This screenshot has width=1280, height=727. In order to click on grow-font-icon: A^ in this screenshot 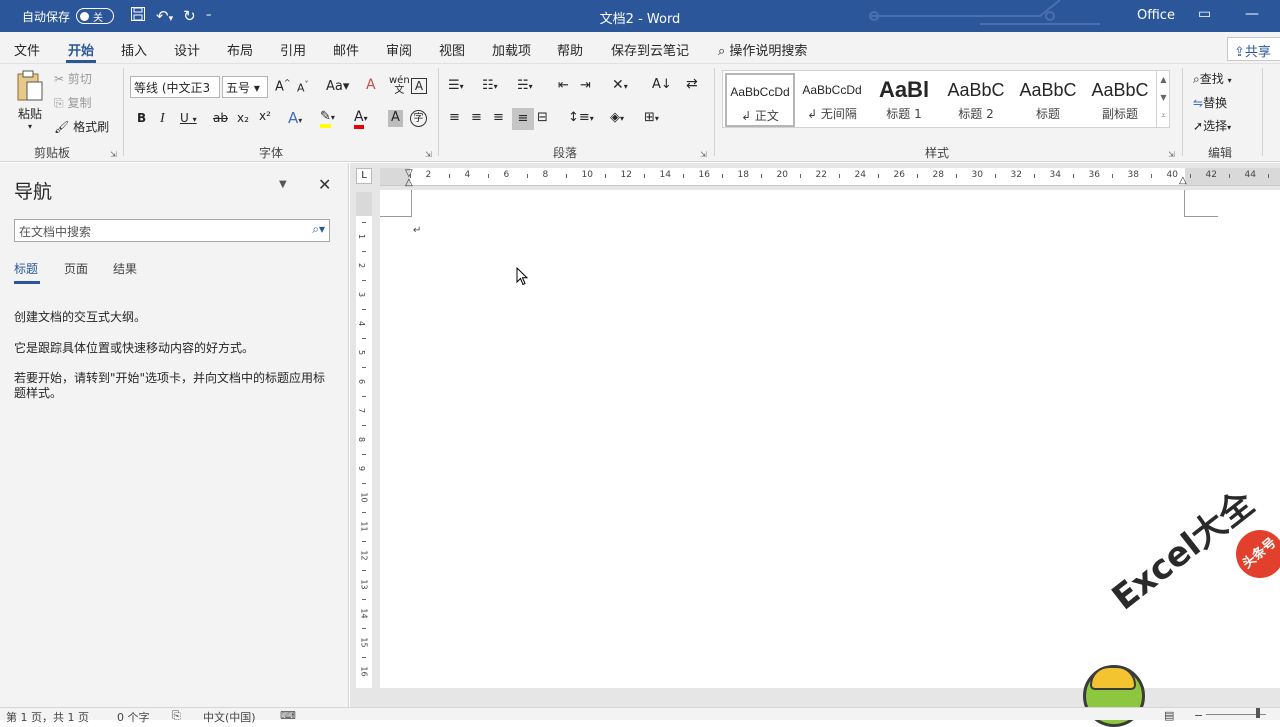, I will do `click(283, 86)`.